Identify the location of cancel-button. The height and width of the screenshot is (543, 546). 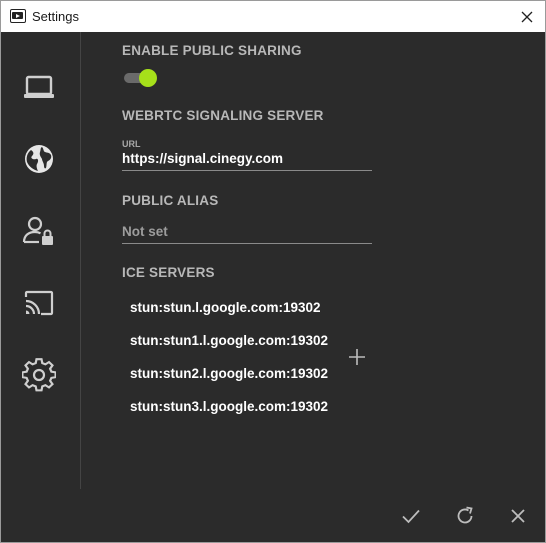
(518, 516).